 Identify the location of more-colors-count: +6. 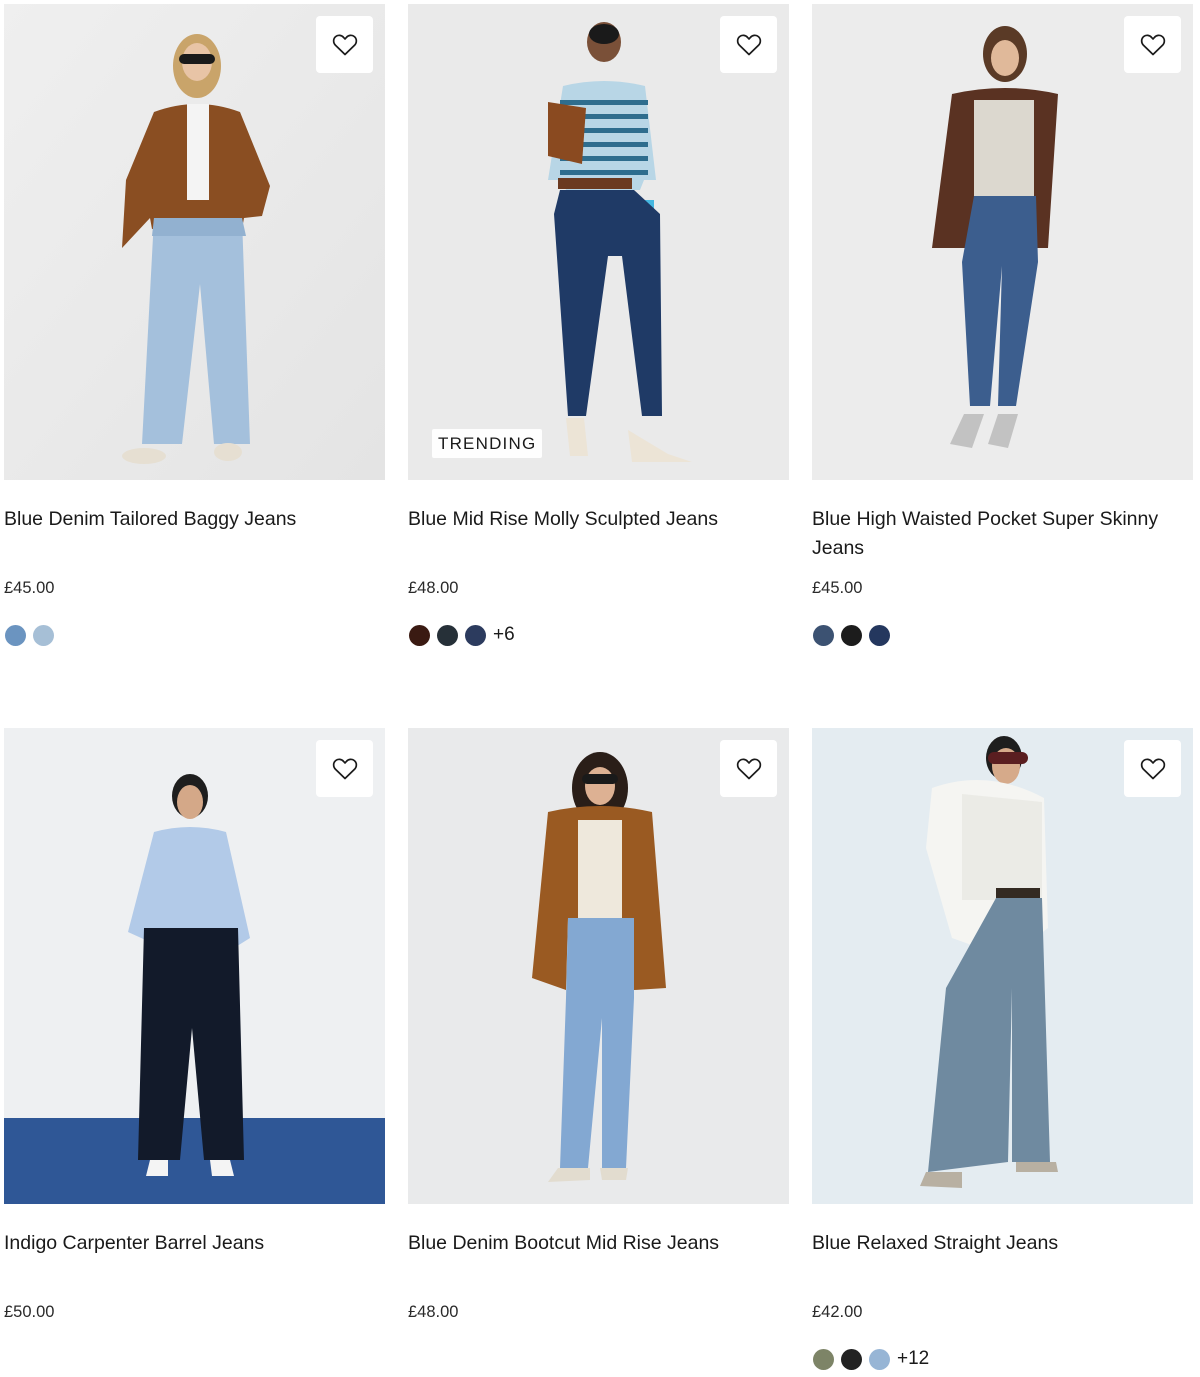
(504, 635).